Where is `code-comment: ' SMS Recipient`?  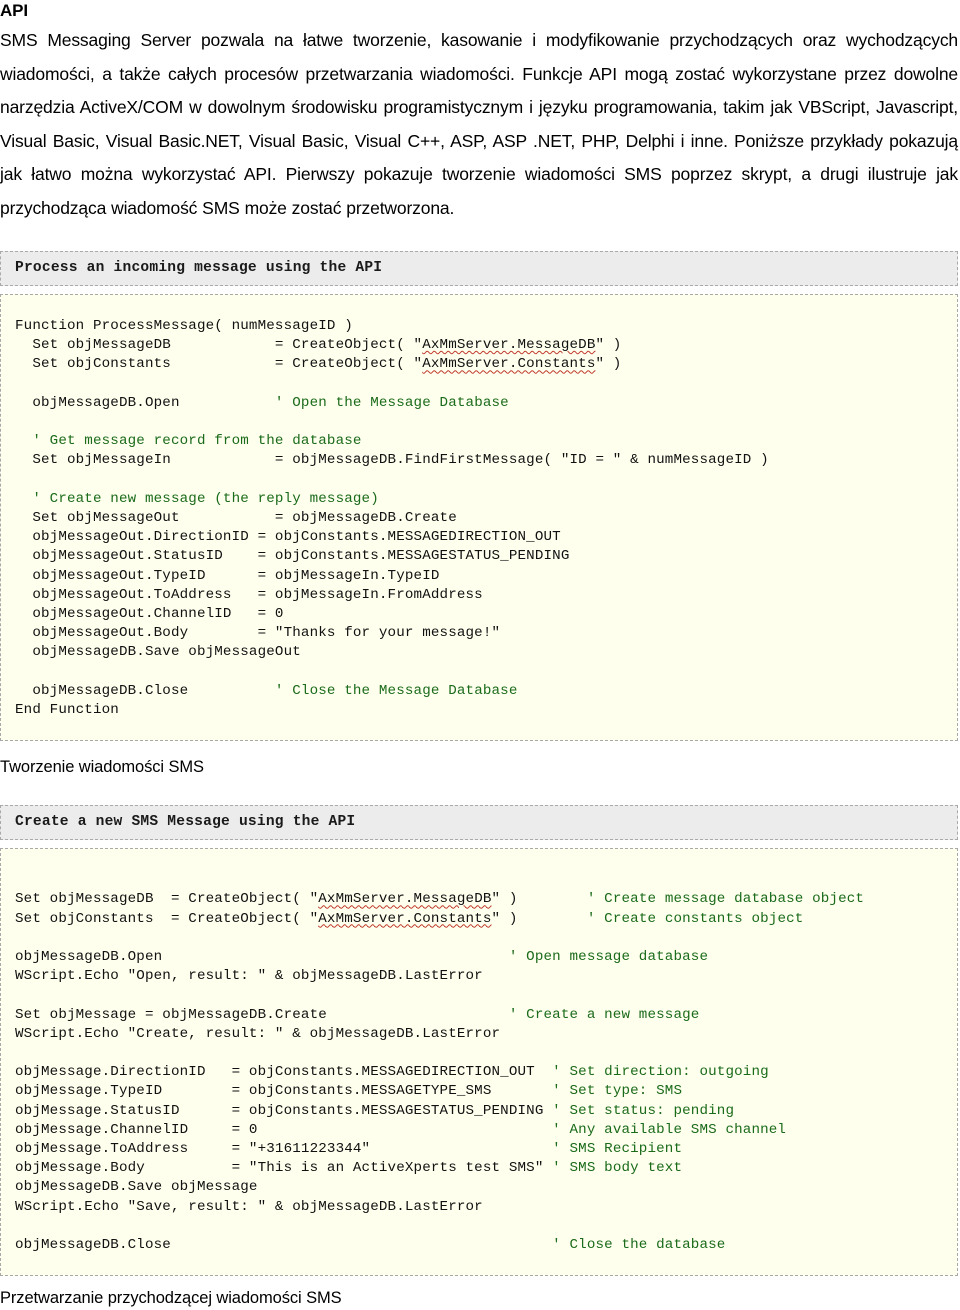 code-comment: ' SMS Recipient is located at coordinates (617, 1148).